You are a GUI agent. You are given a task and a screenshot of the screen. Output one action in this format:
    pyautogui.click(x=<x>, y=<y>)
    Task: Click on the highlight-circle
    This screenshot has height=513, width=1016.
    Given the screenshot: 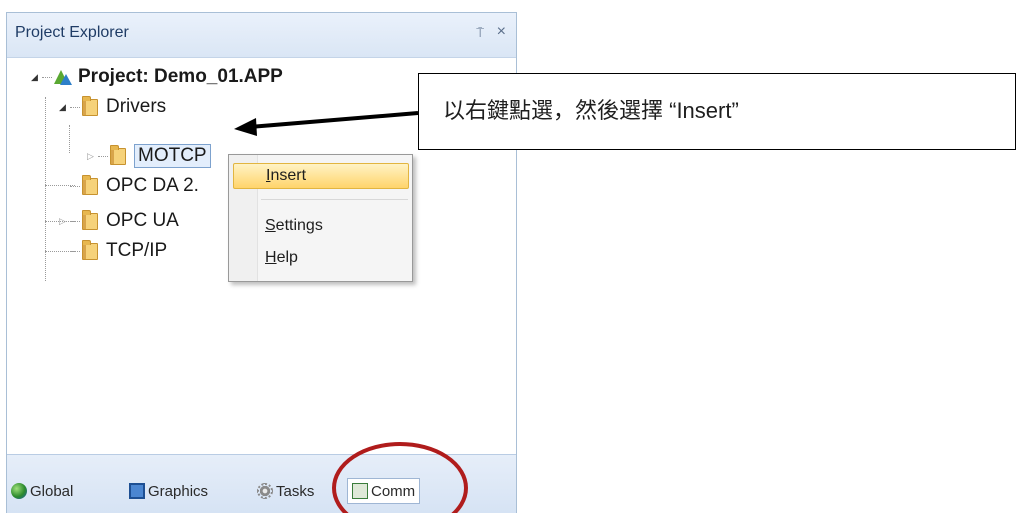 What is the action you would take?
    pyautogui.click(x=400, y=477)
    